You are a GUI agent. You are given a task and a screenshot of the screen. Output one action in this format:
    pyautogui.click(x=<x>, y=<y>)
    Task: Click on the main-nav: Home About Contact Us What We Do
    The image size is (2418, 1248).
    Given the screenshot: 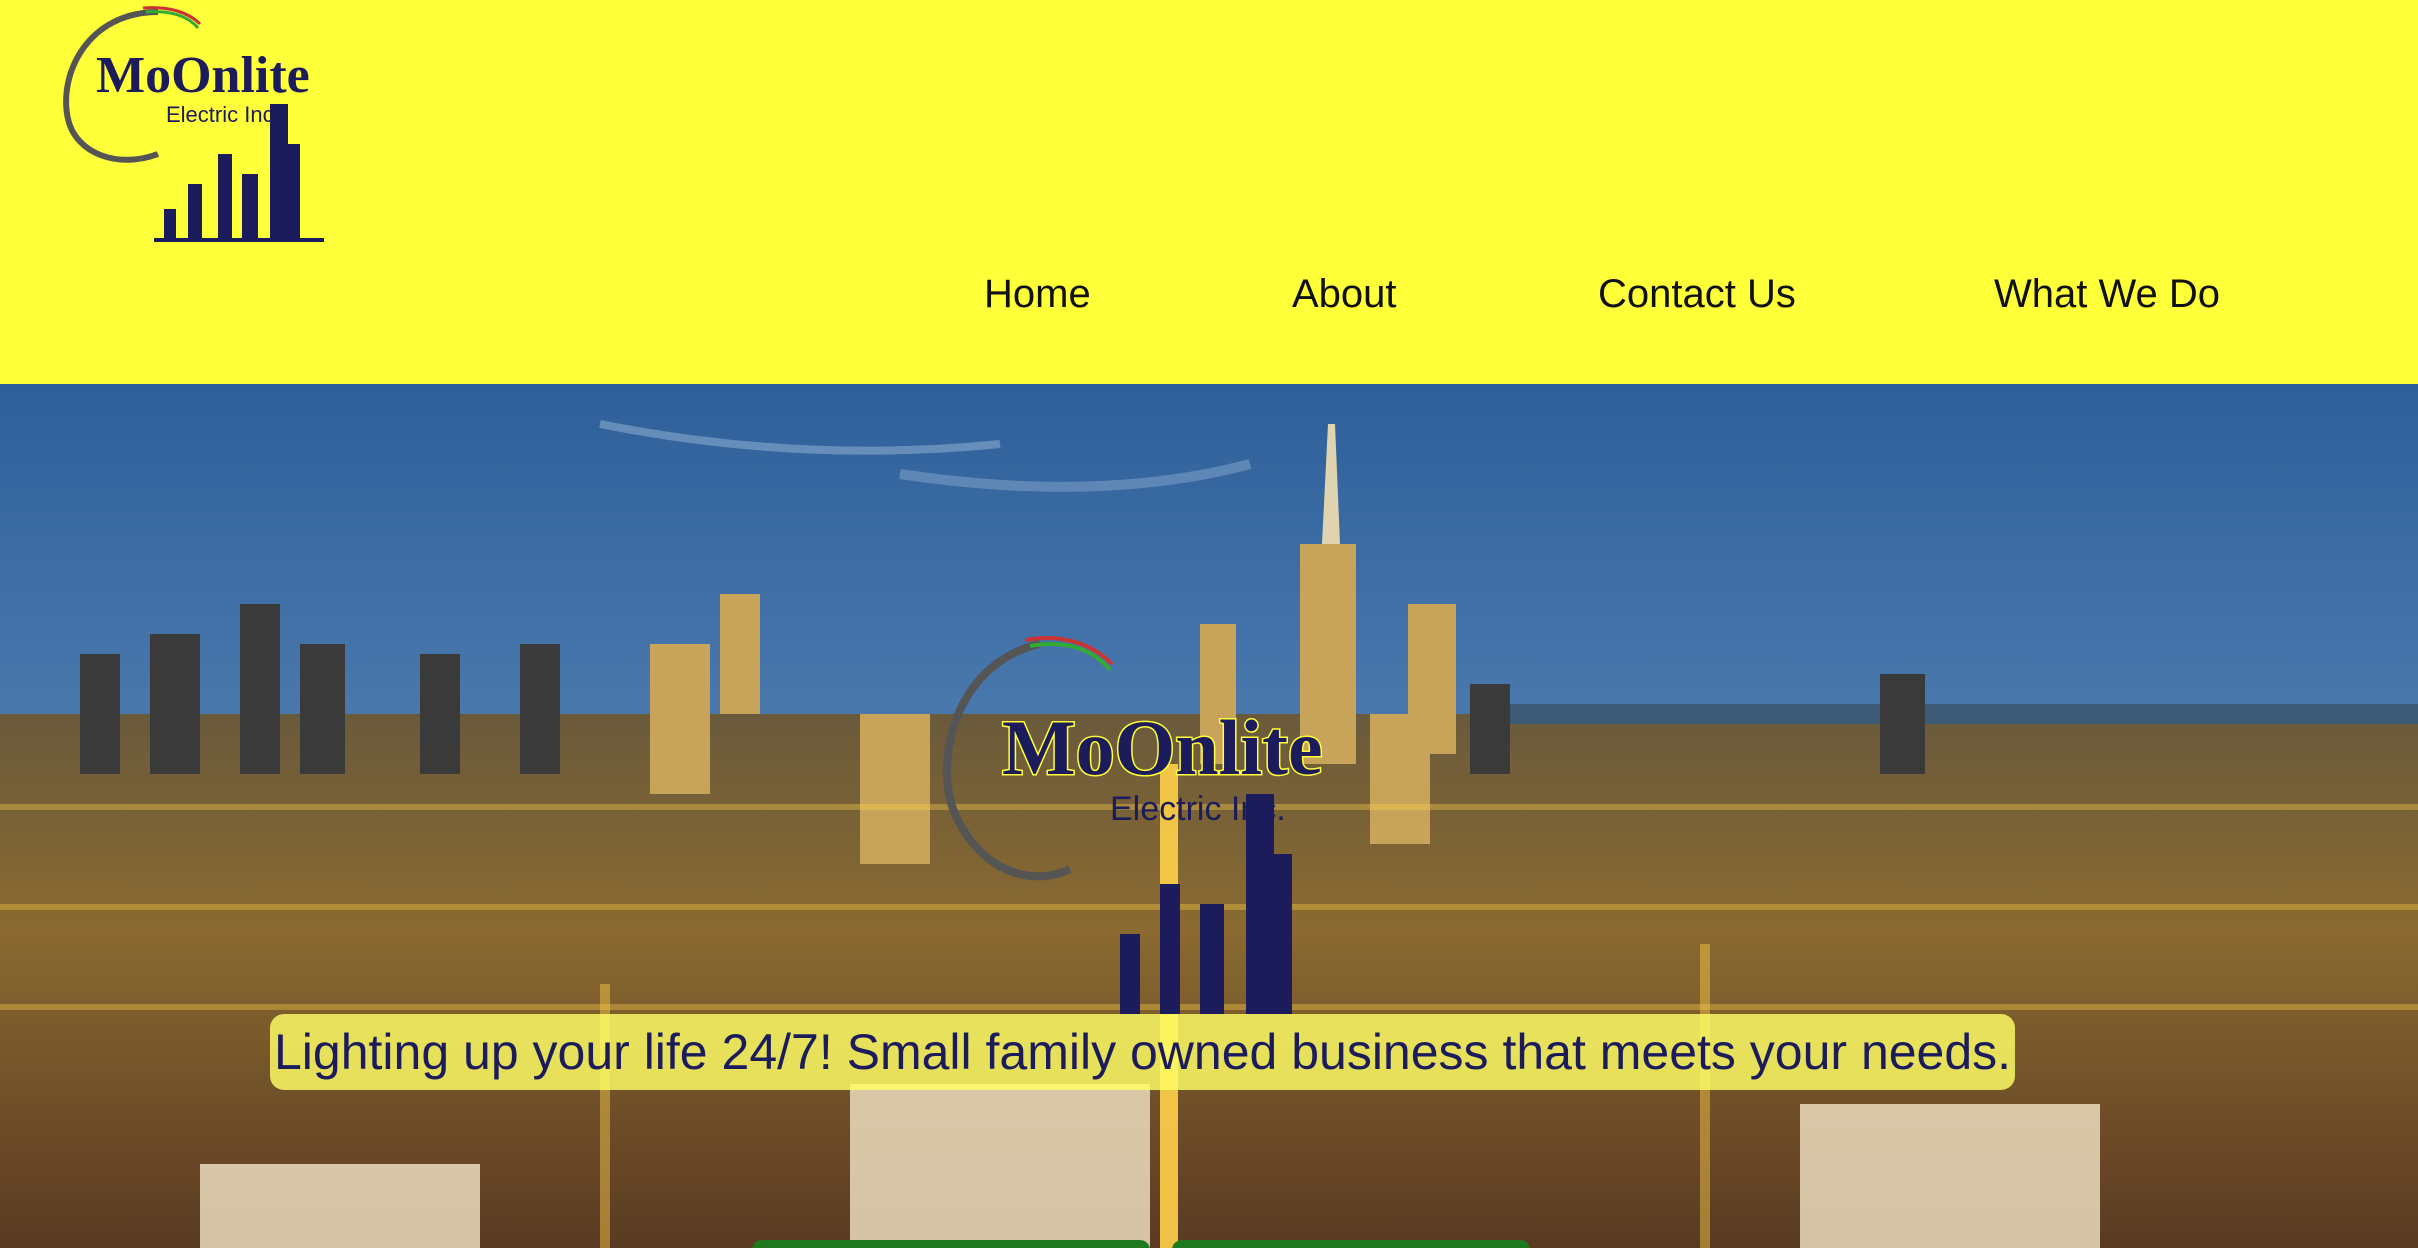 What is the action you would take?
    pyautogui.click(x=1209, y=294)
    